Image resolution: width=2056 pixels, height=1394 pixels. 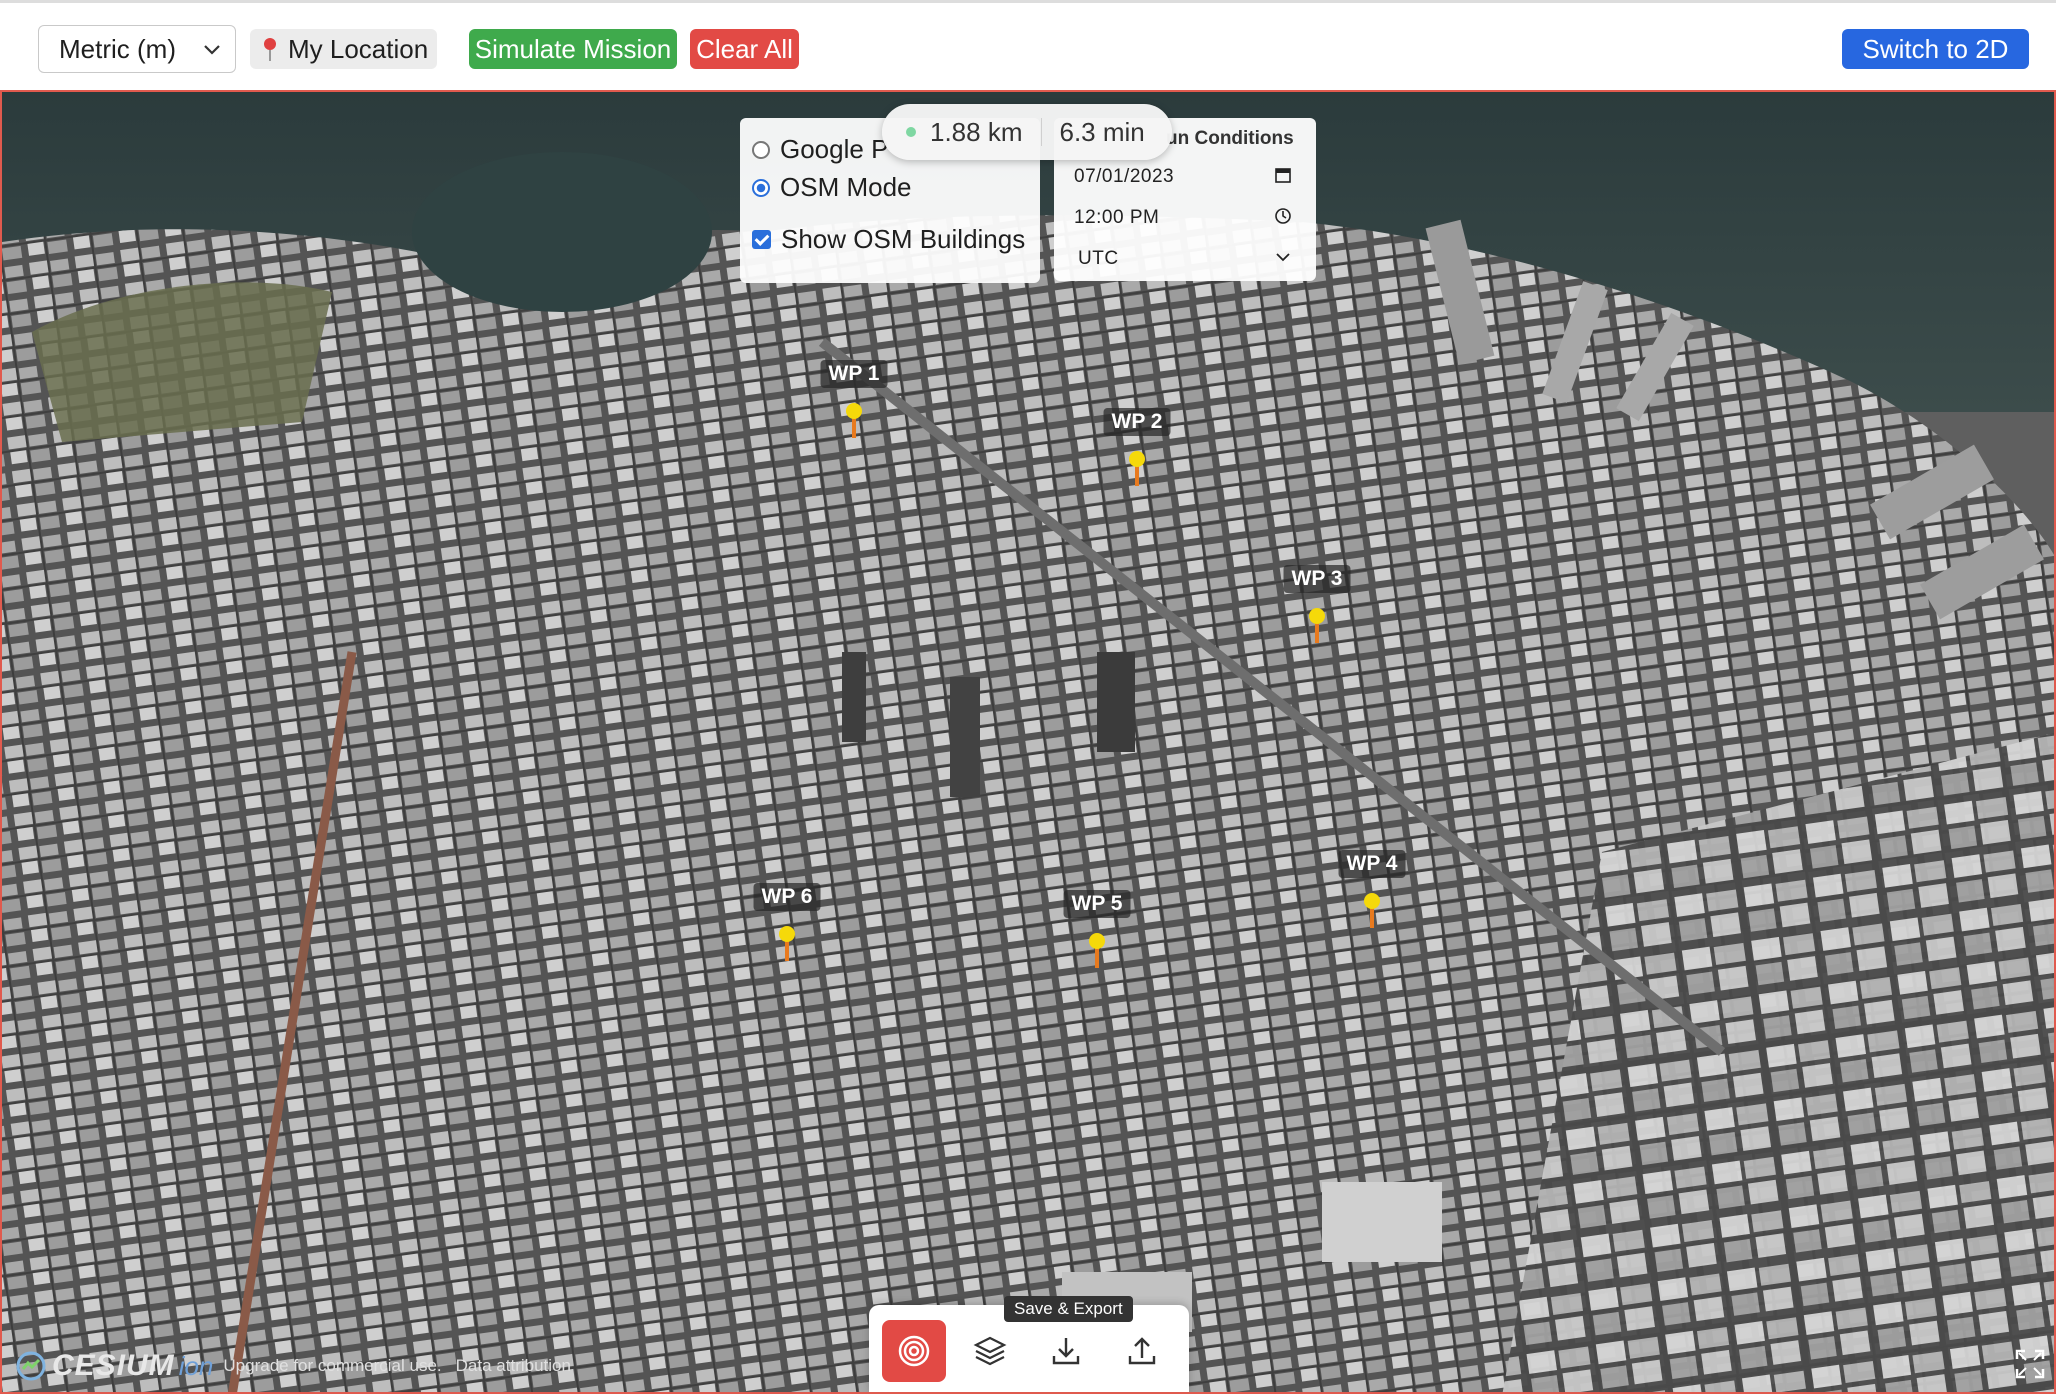 I want to click on clock-icon, so click(x=1283, y=216).